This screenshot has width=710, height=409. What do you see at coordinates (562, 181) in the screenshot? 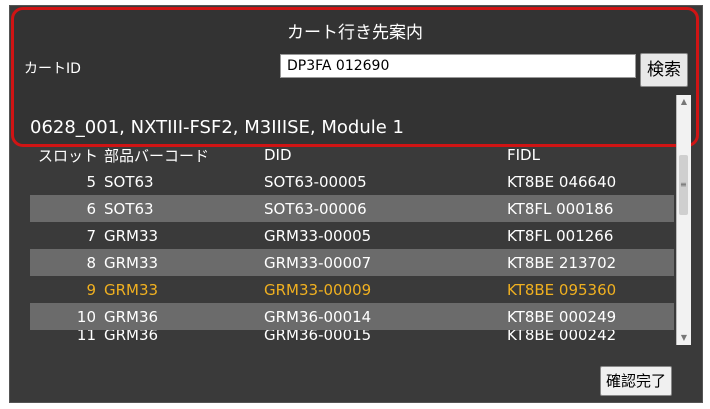
I see `cell-fidl: KT8BE 046640` at bounding box center [562, 181].